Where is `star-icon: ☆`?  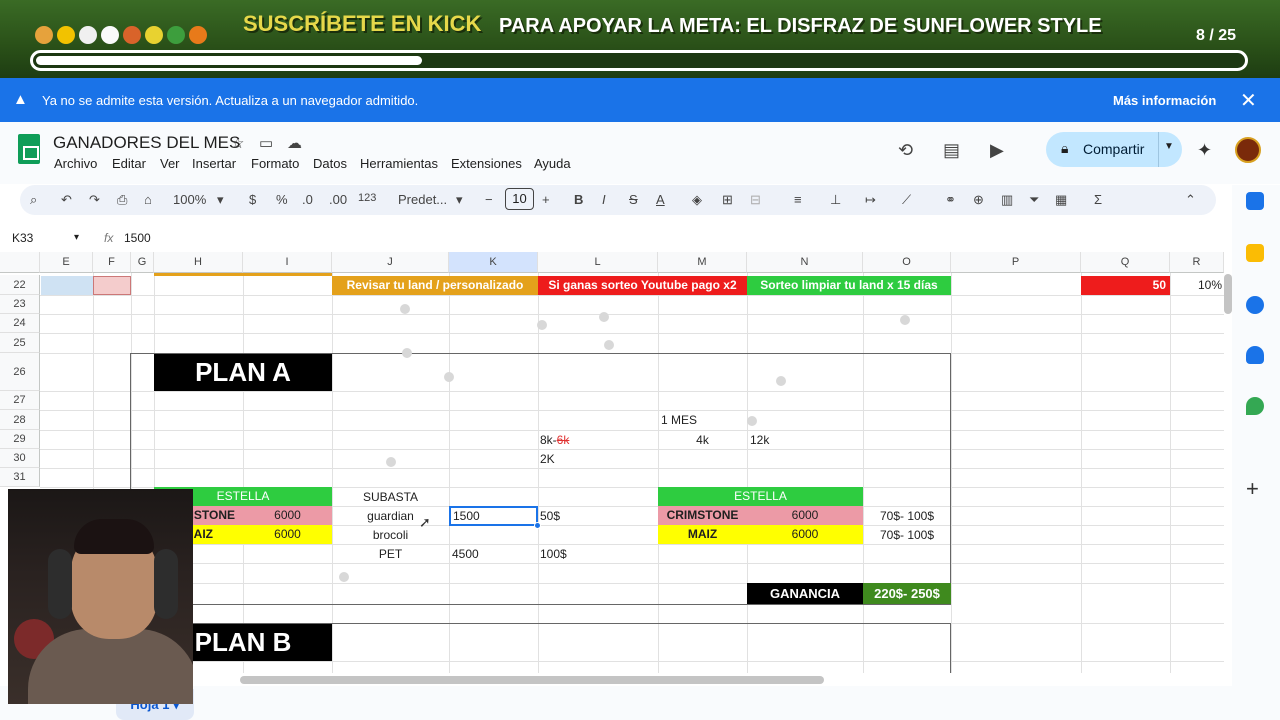 star-icon: ☆ is located at coordinates (237, 143).